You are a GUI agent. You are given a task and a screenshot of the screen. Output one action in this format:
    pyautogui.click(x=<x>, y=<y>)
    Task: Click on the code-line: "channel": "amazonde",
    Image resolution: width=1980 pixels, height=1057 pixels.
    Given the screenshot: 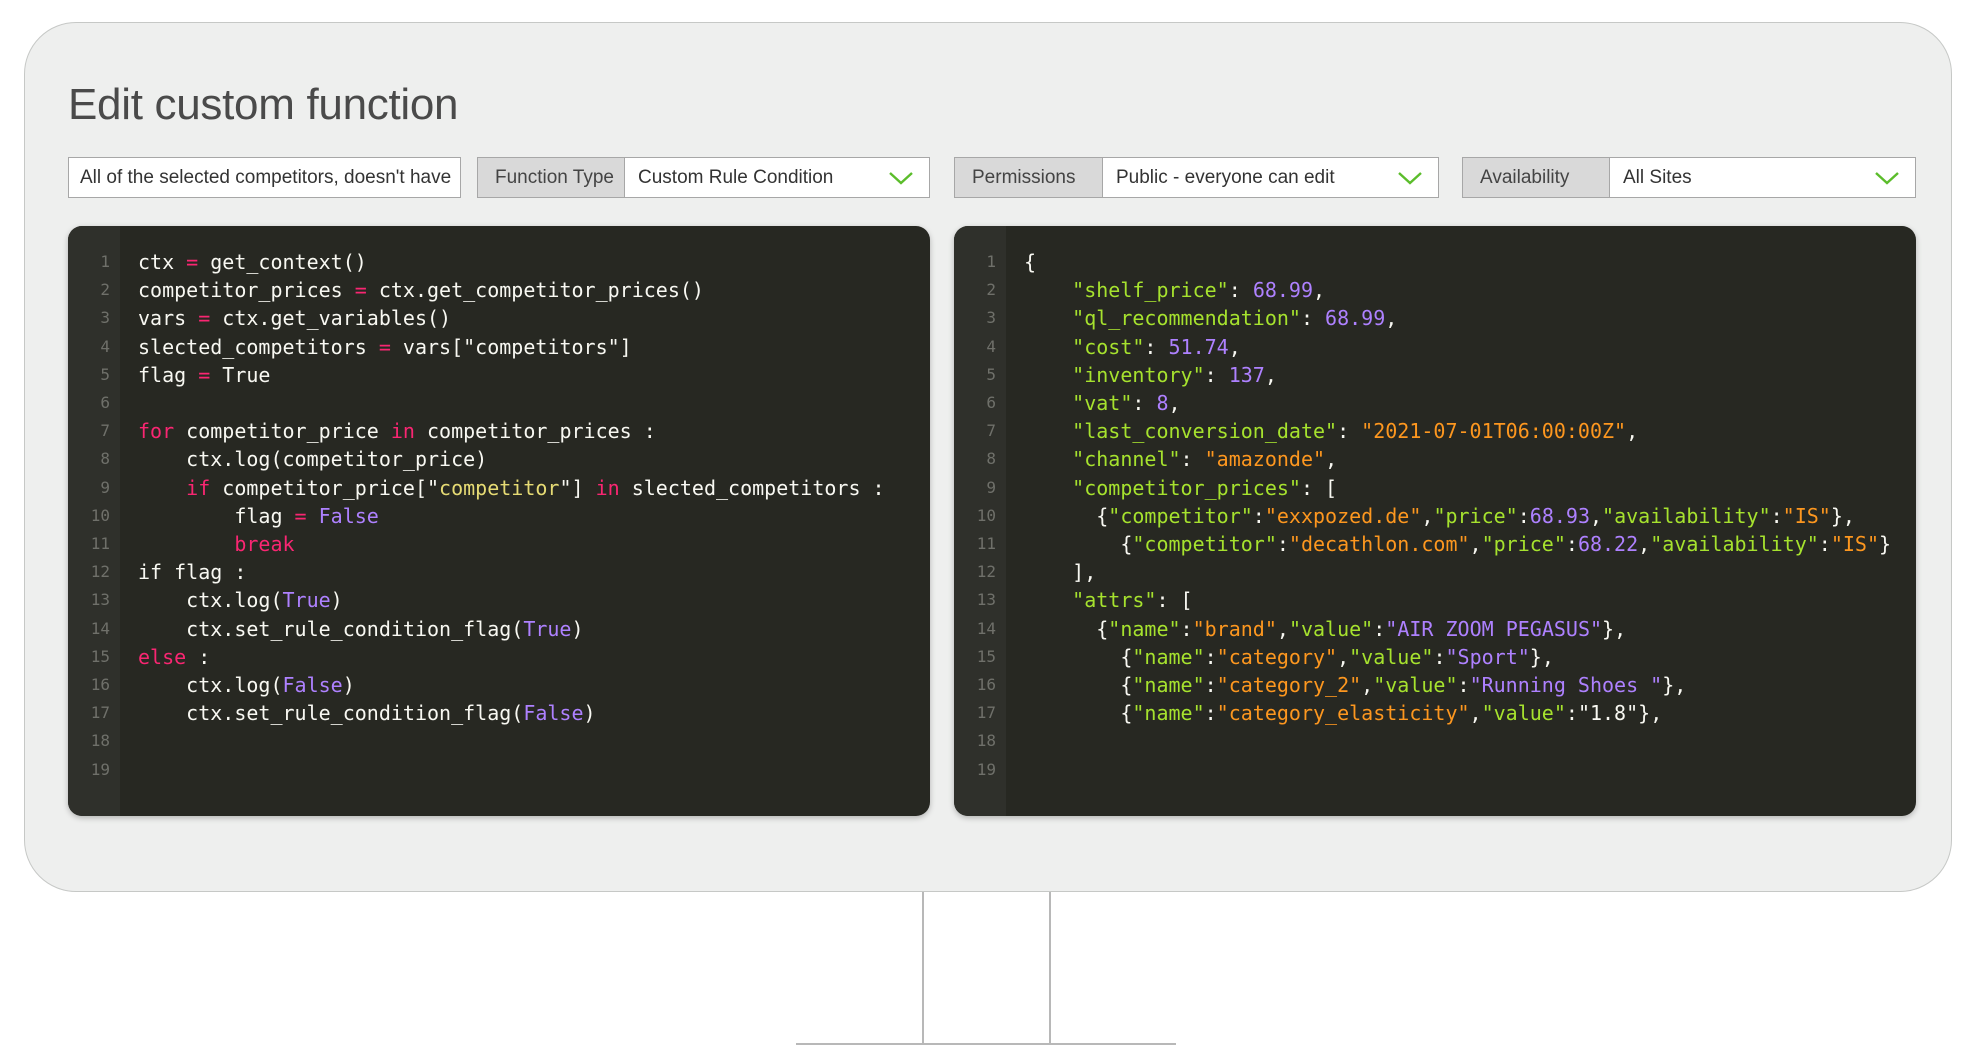 What is the action you would take?
    pyautogui.click(x=1180, y=459)
    